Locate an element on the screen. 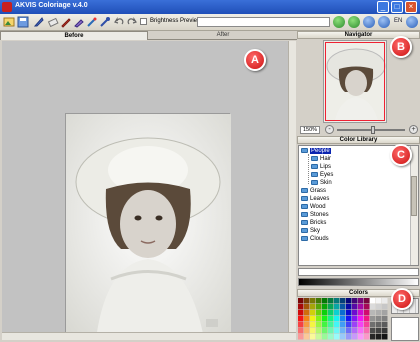  info-icon is located at coordinates (369, 22).